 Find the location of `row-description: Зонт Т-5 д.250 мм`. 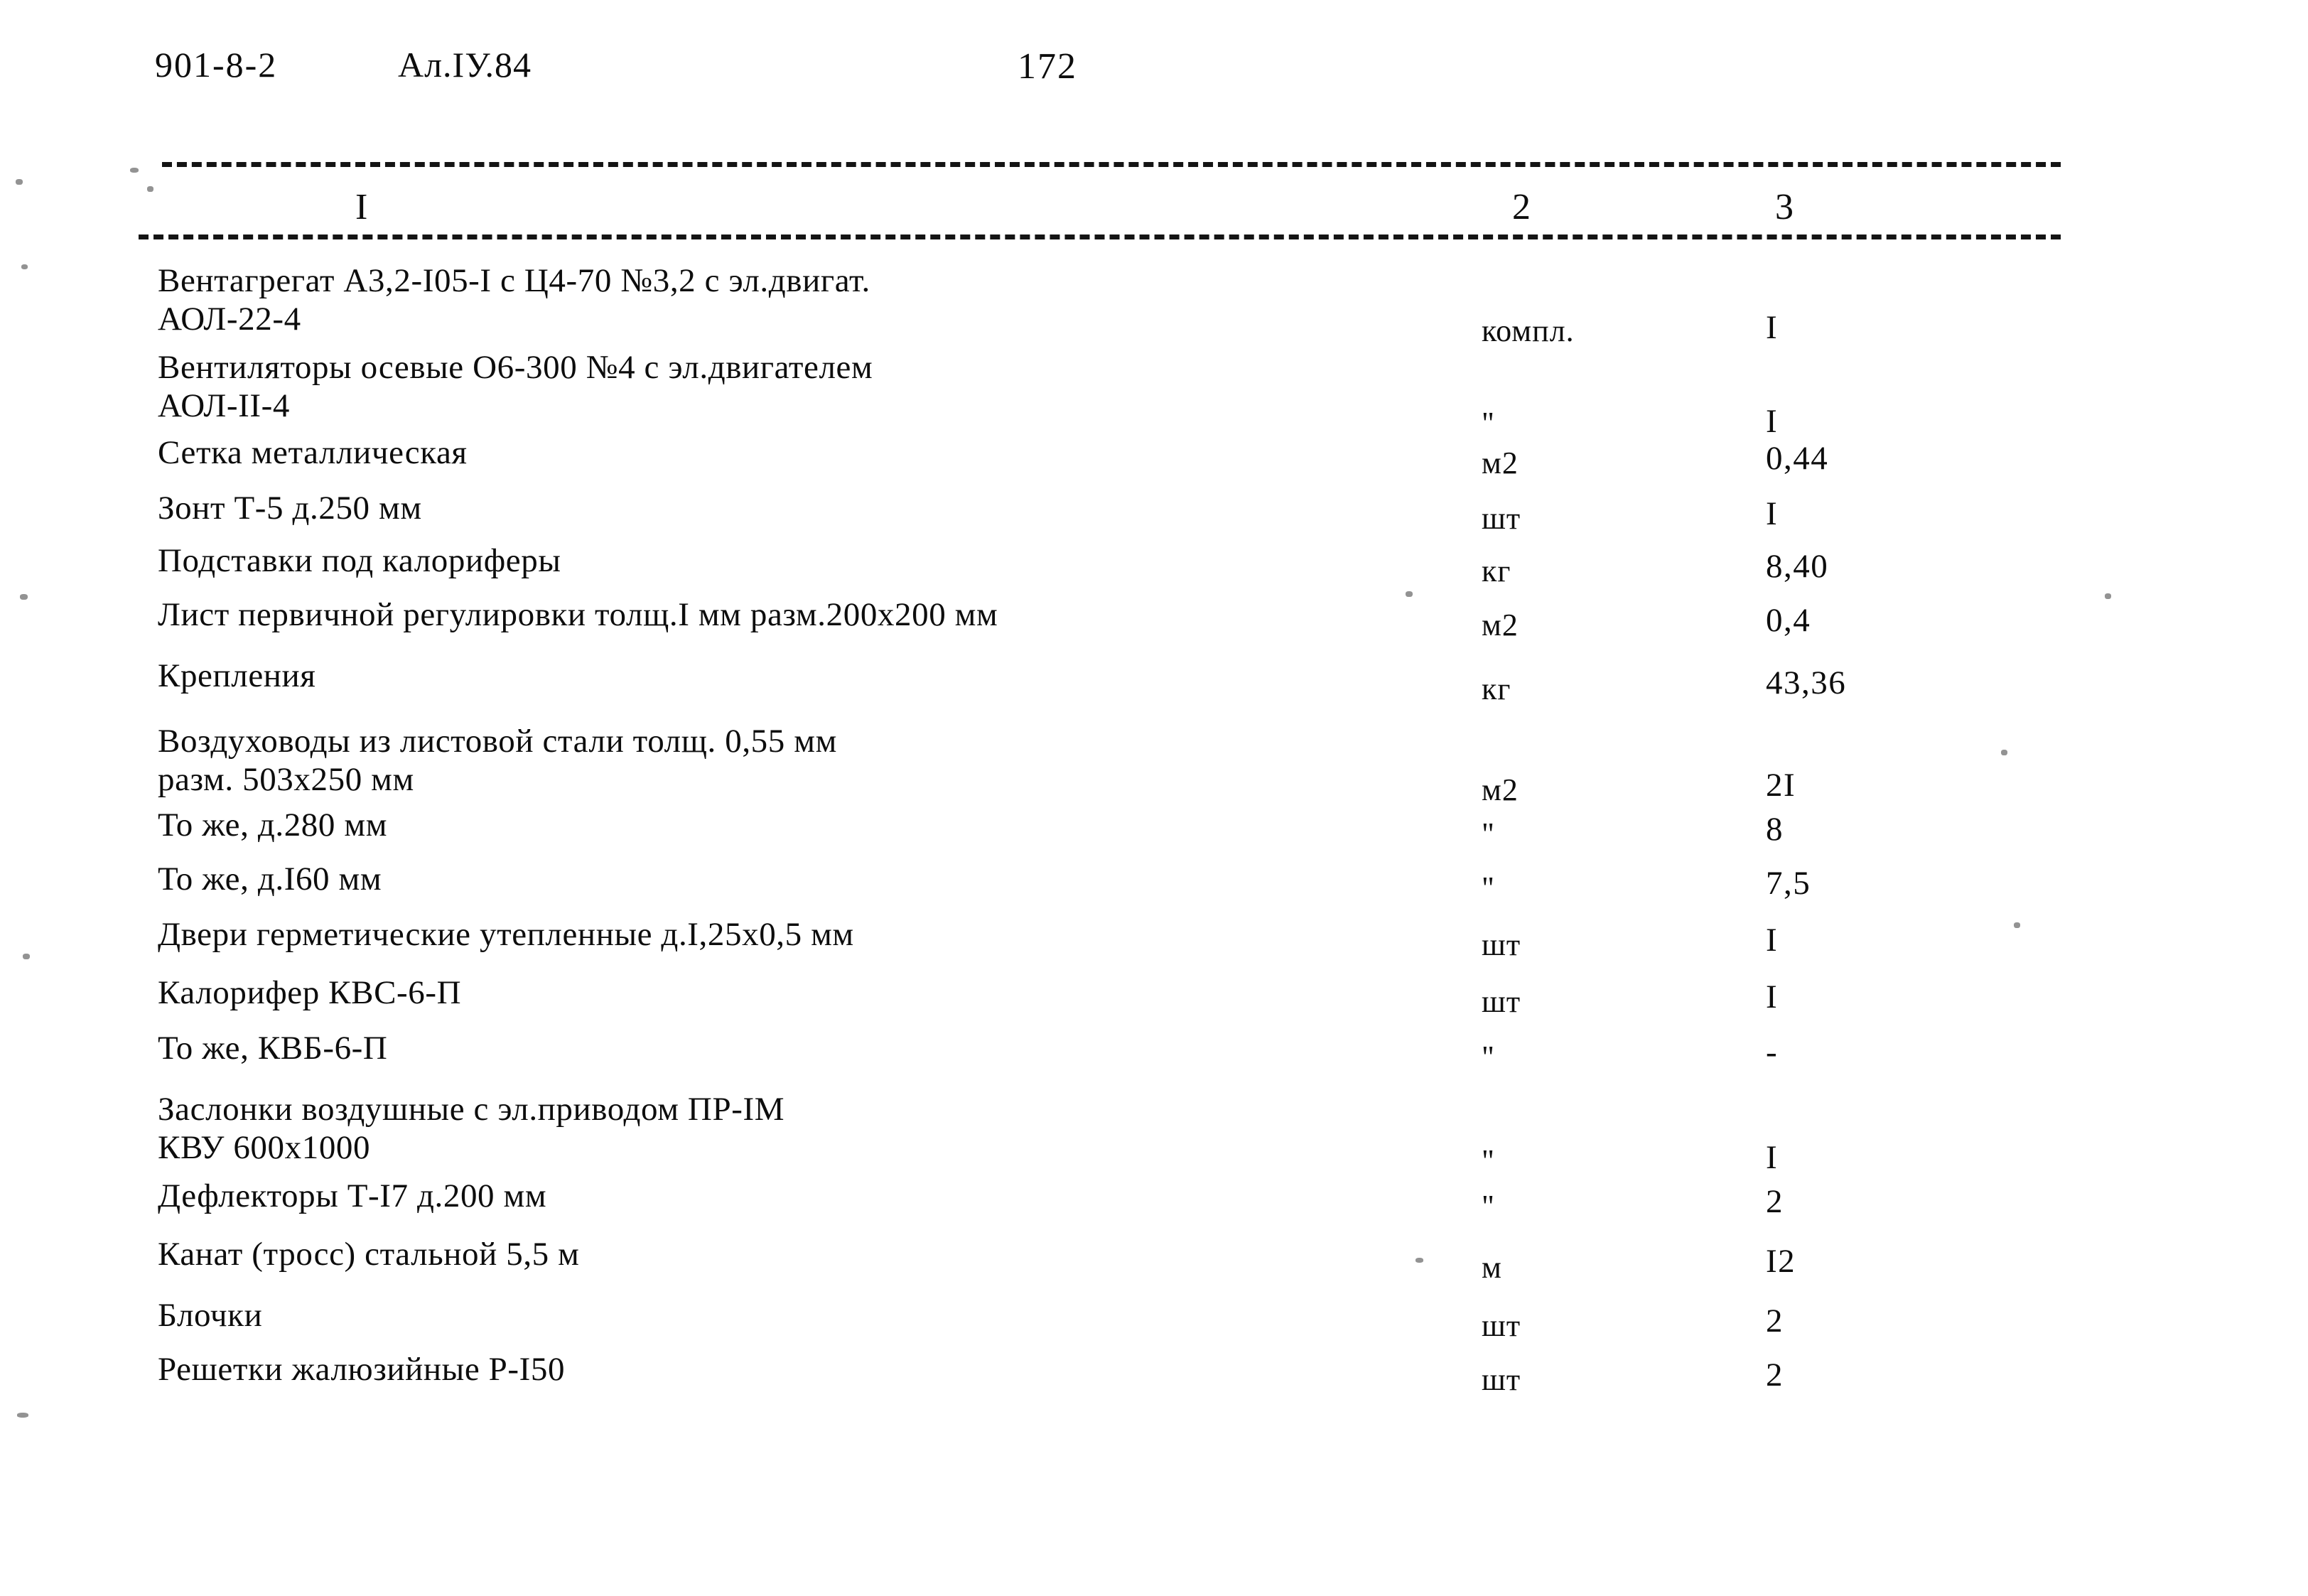

row-description: Зонт Т-5 д.250 мм is located at coordinates (797, 508).